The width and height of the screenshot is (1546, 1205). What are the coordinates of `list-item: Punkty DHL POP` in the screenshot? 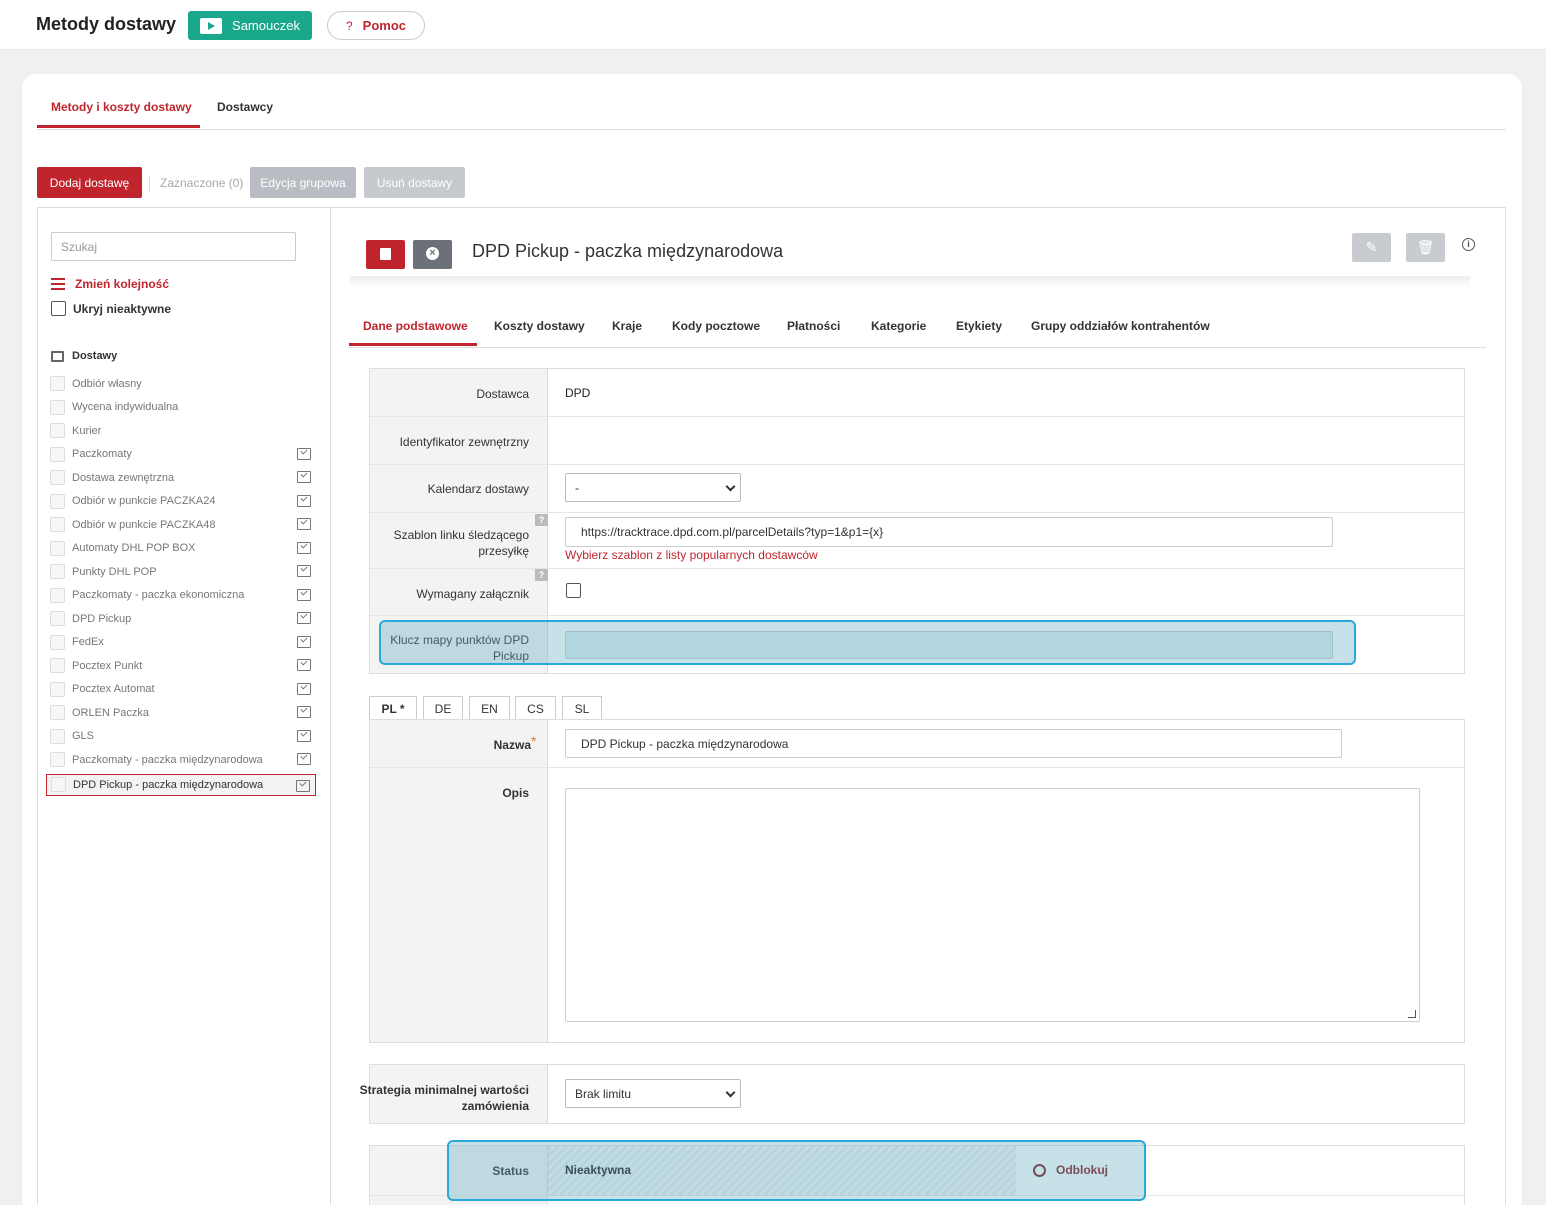 It's located at (181, 572).